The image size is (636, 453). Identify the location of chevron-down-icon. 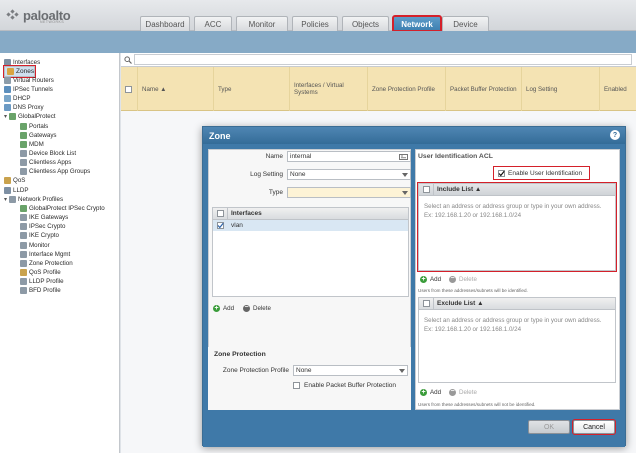
(405, 193).